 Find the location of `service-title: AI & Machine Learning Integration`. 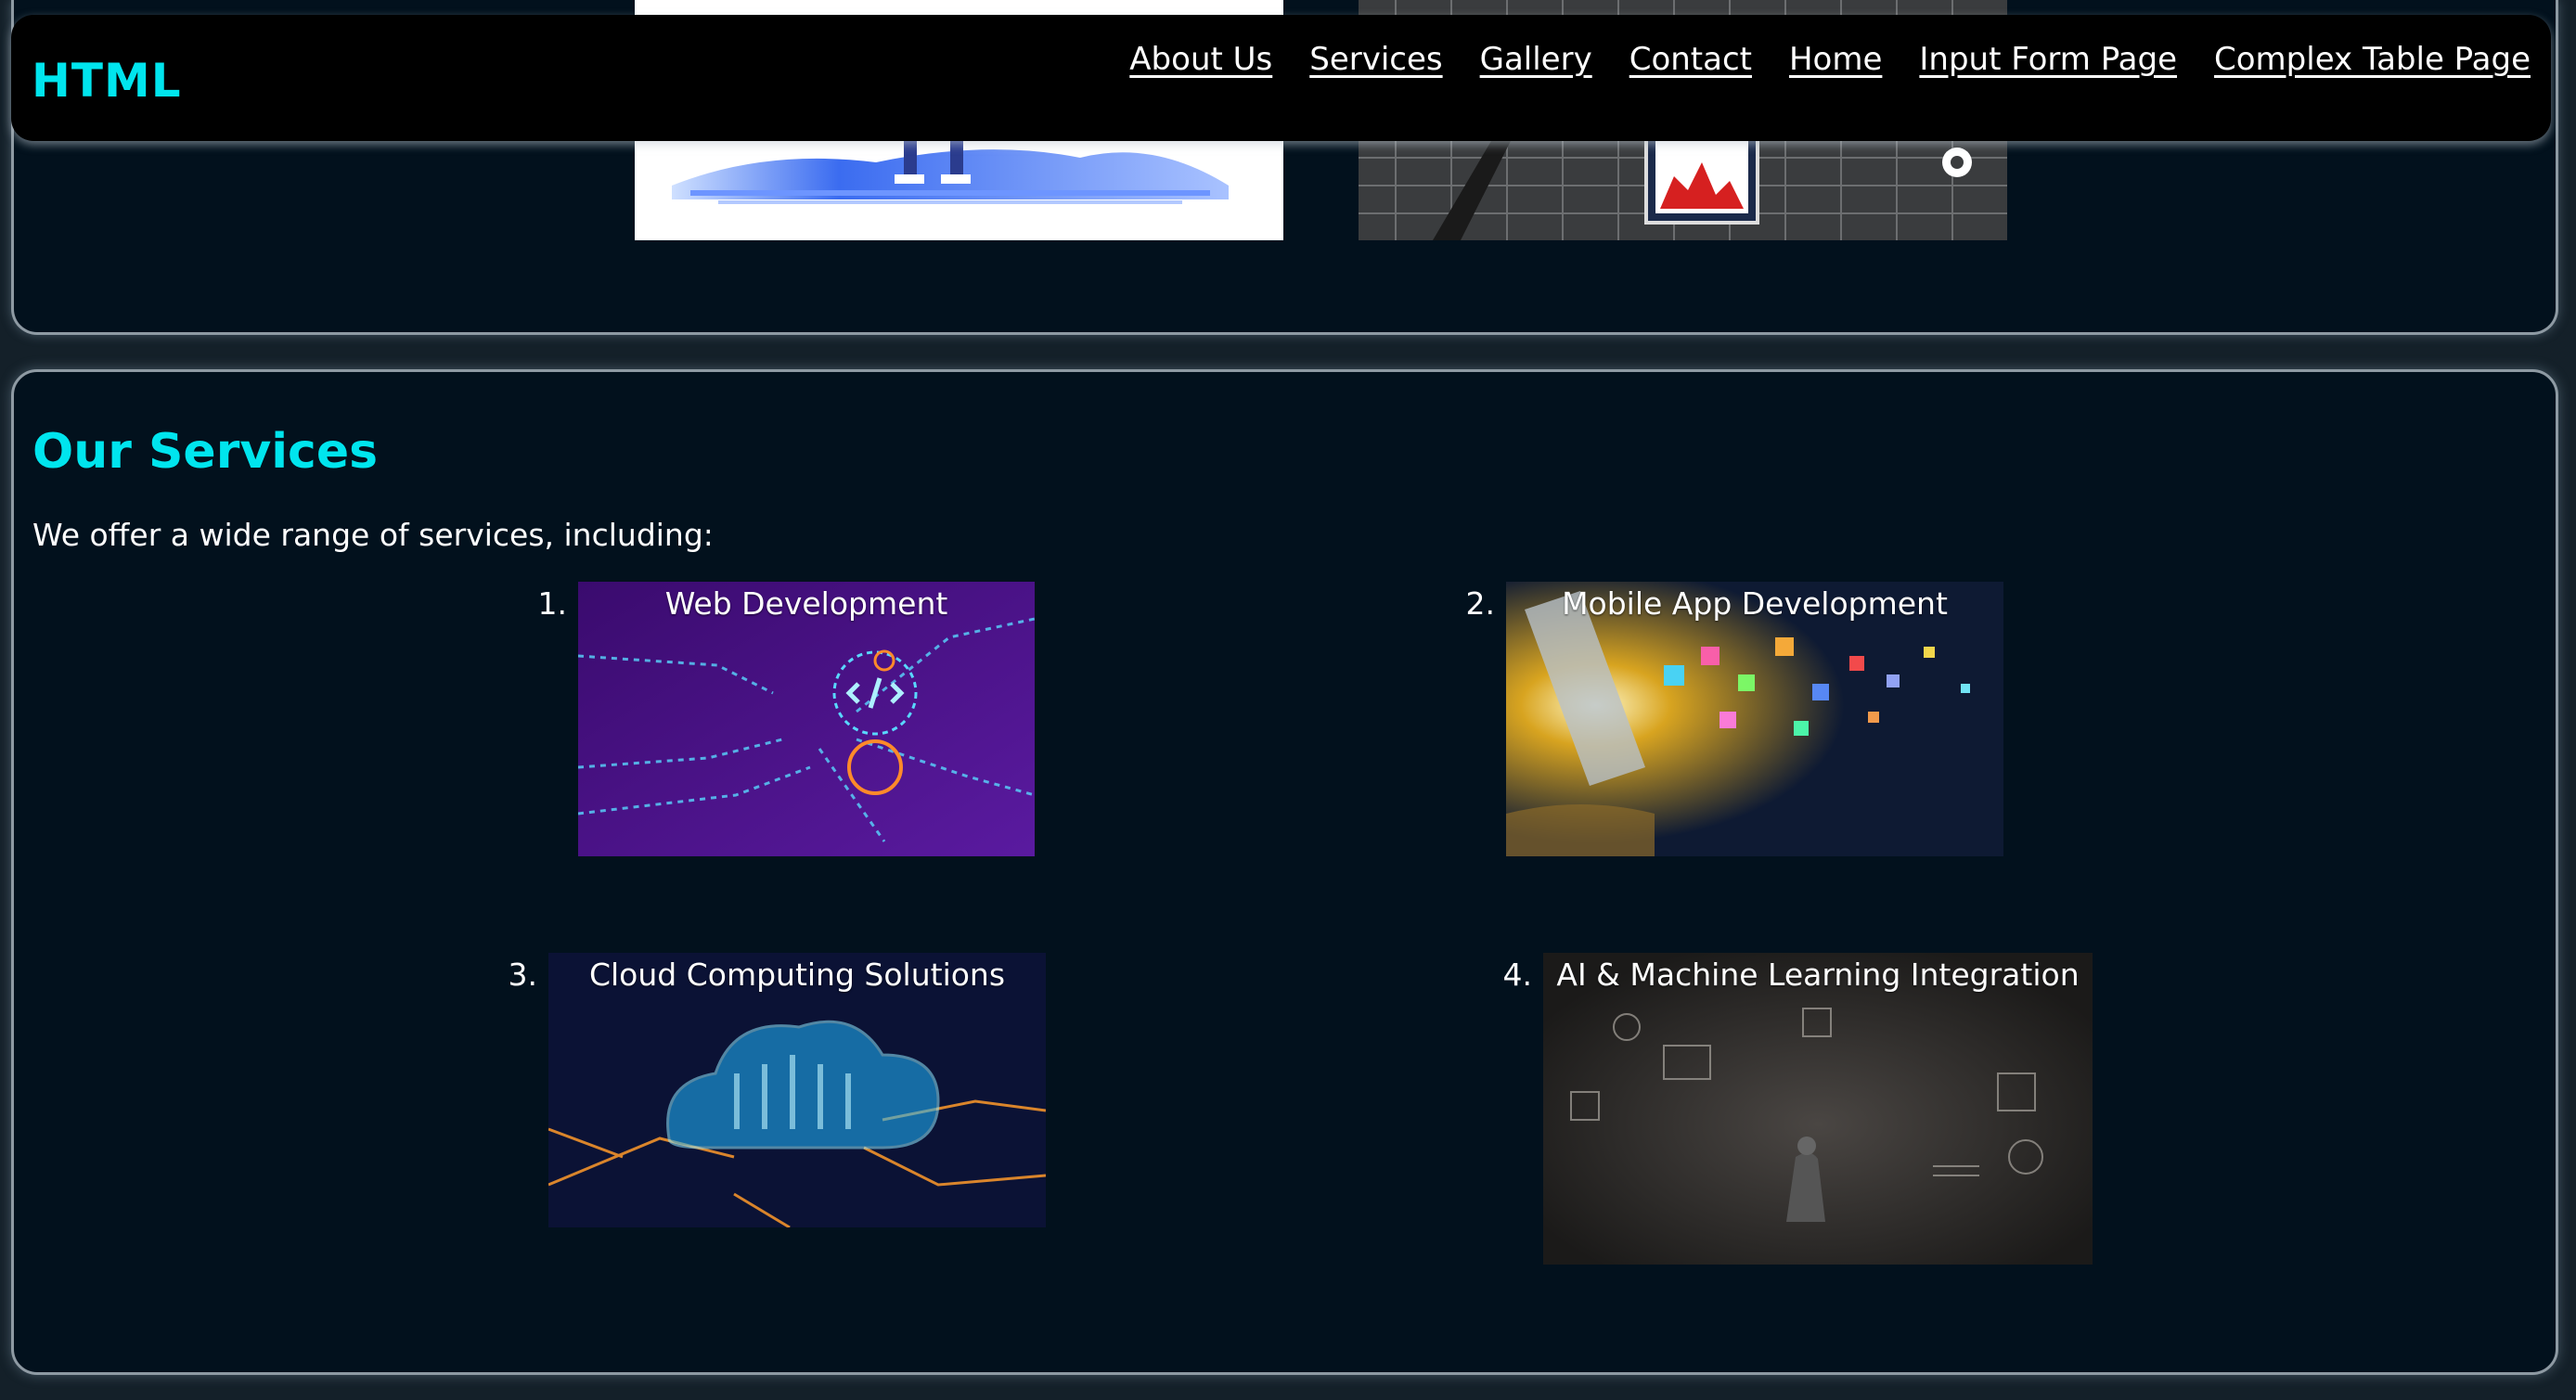

service-title: AI & Machine Learning Integration is located at coordinates (1818, 975).